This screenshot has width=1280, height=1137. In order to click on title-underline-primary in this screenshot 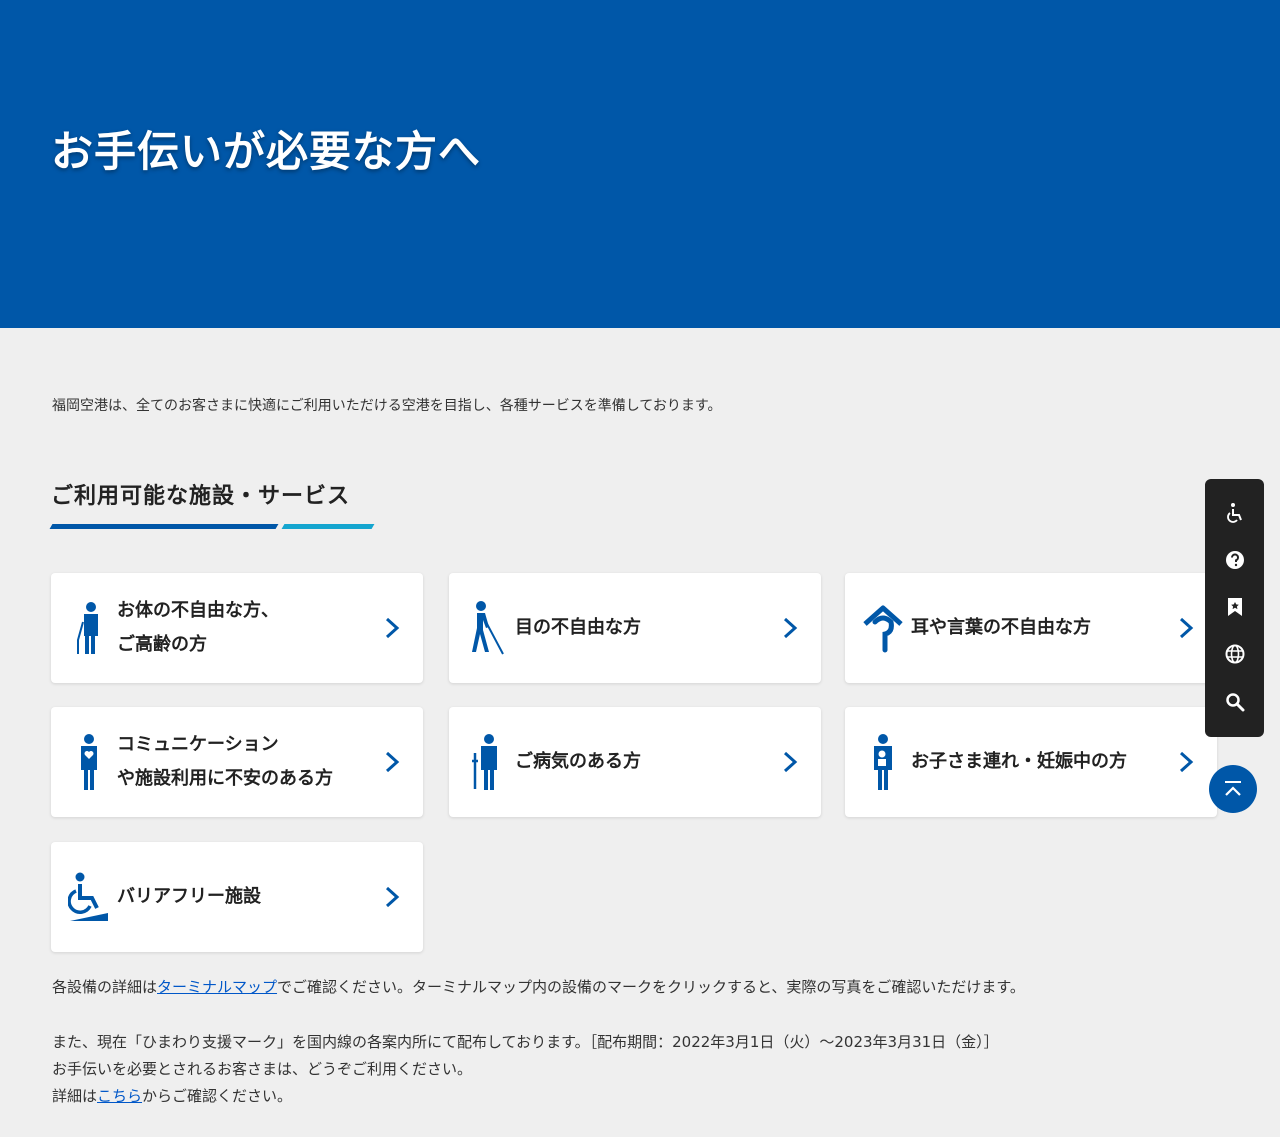, I will do `click(164, 526)`.